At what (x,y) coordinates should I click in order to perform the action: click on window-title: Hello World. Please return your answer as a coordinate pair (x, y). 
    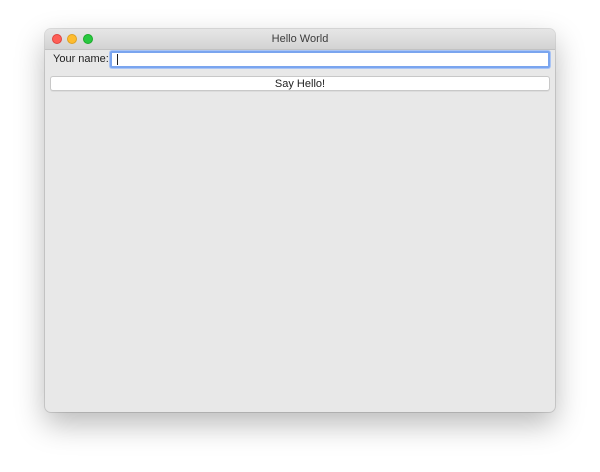
    Looking at the image, I should click on (300, 39).